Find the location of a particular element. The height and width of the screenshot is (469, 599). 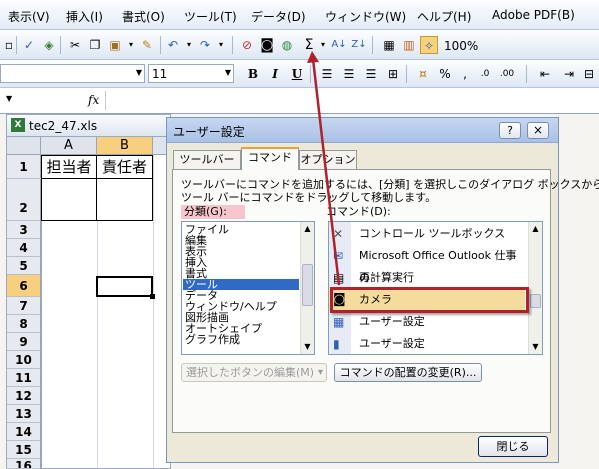

row-header: 8 is located at coordinates (24, 324).